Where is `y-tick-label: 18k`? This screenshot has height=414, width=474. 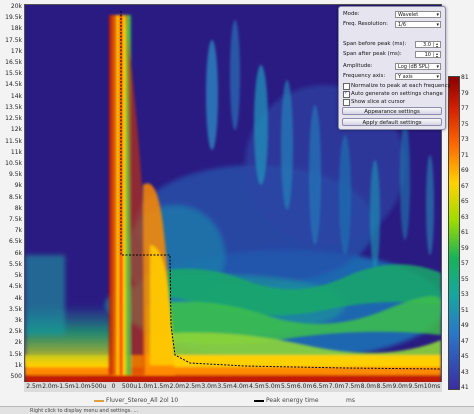 y-tick-label: 18k is located at coordinates (16, 29).